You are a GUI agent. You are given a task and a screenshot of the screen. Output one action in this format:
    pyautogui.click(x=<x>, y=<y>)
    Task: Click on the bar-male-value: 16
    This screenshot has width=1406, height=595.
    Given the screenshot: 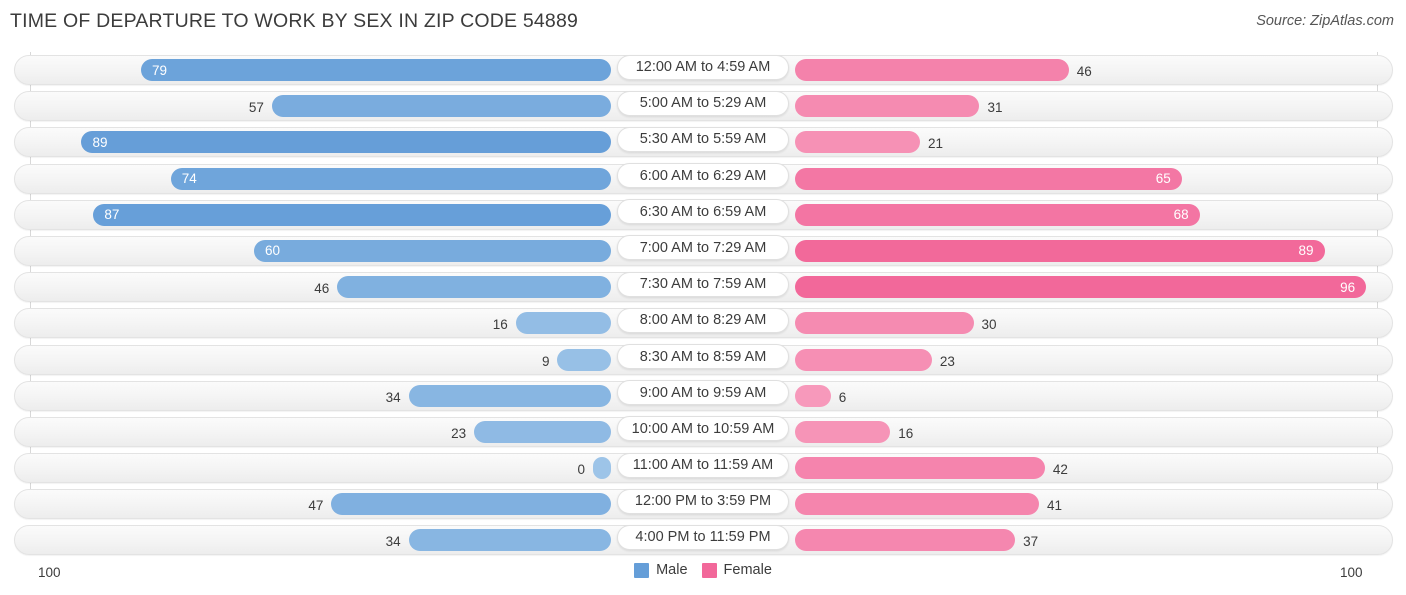 What is the action you would take?
    pyautogui.click(x=500, y=325)
    